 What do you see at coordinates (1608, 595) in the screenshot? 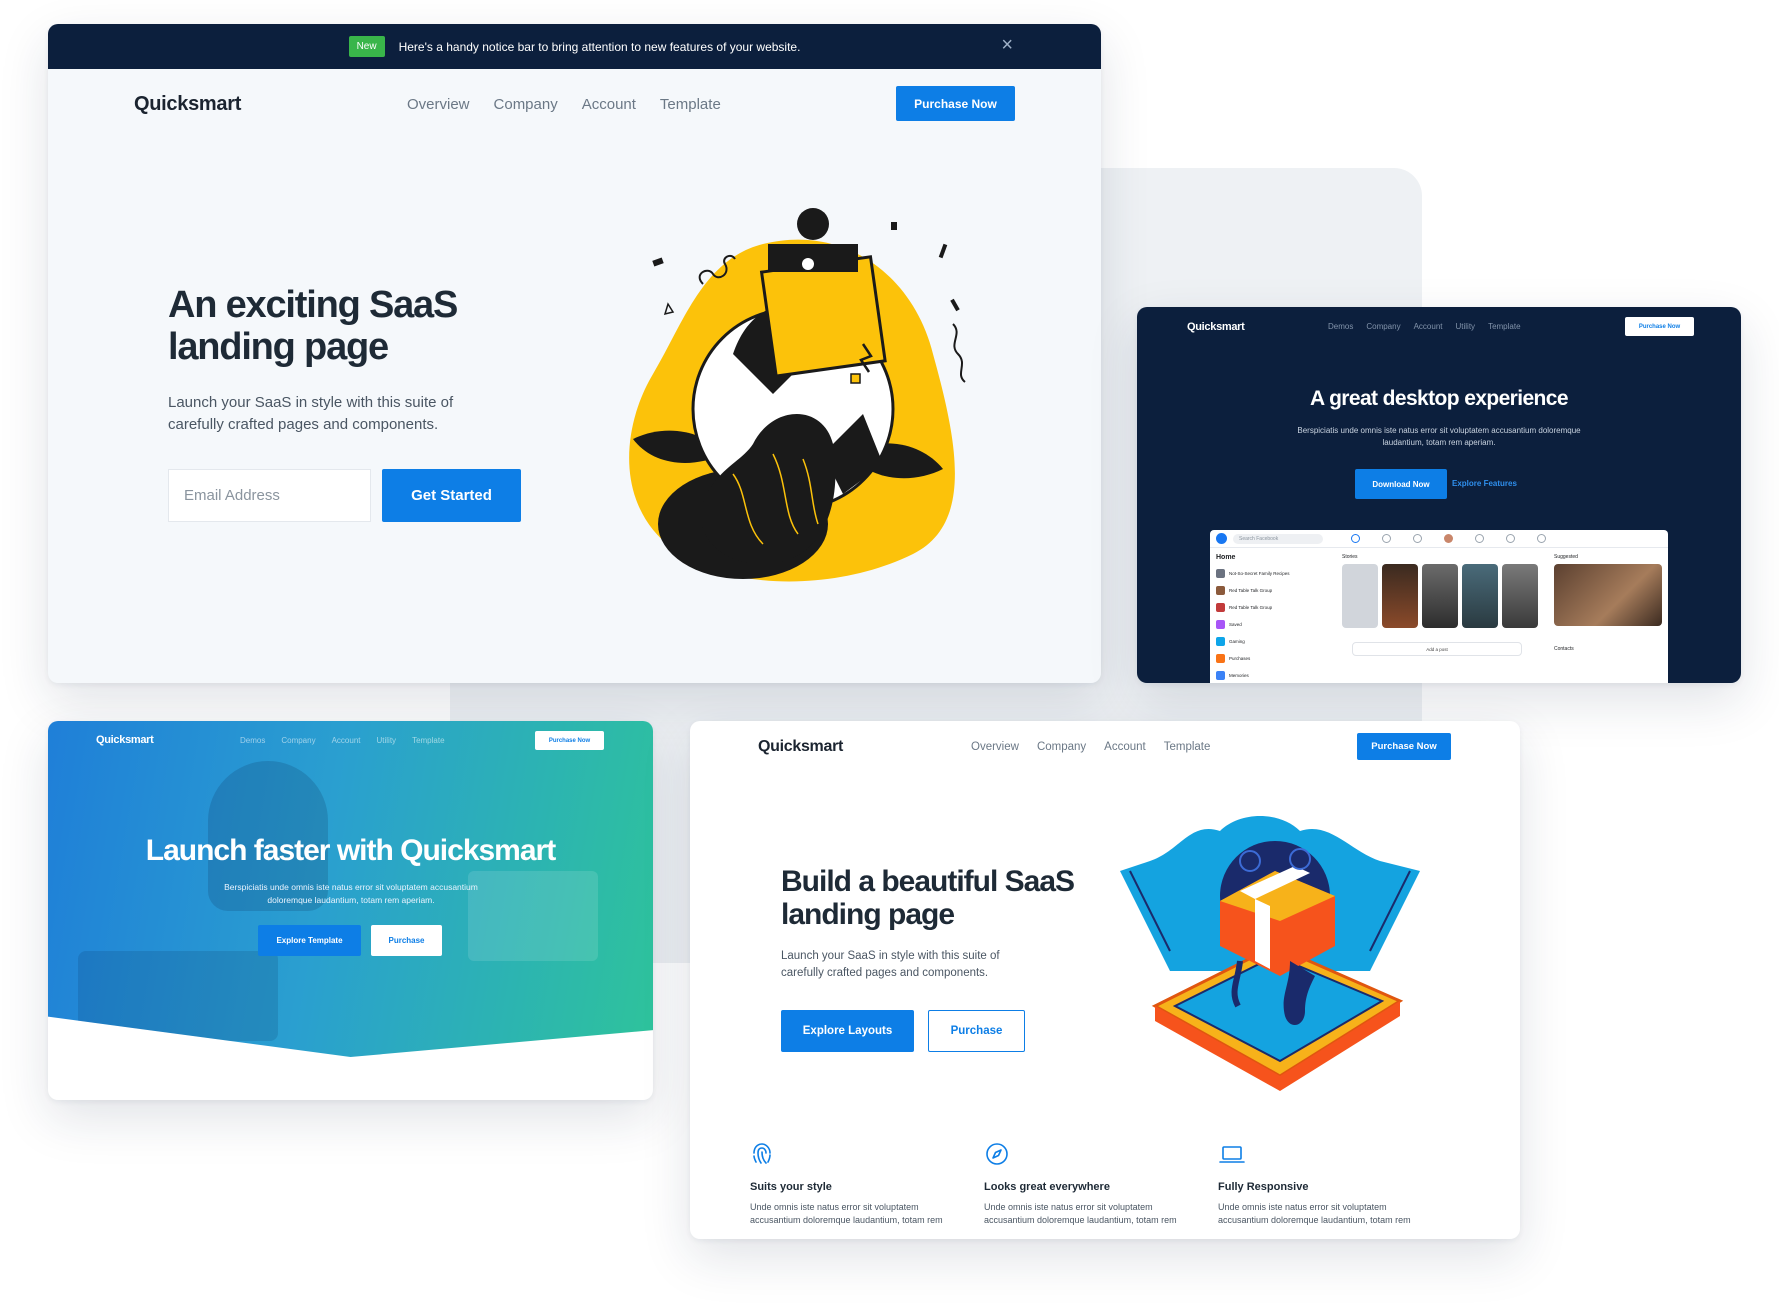
I see `suggested-card` at bounding box center [1608, 595].